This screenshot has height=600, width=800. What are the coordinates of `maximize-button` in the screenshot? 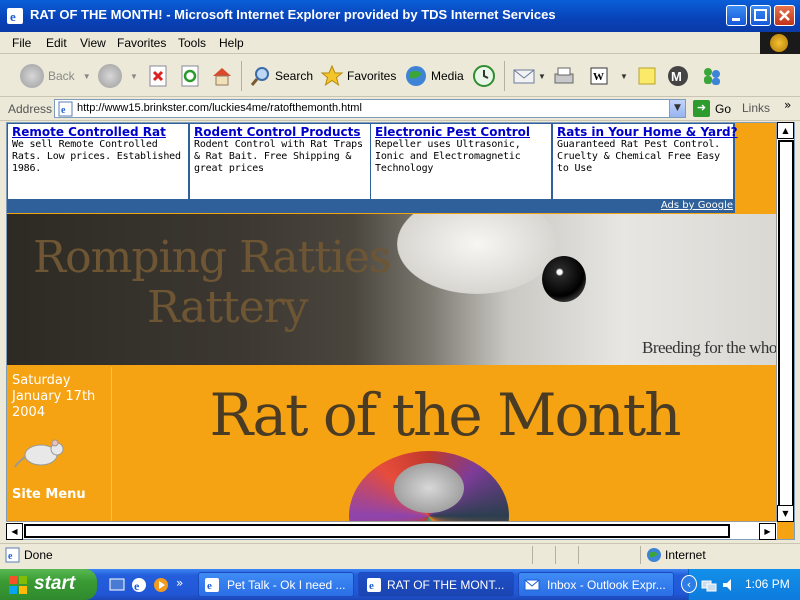 It's located at (760, 15).